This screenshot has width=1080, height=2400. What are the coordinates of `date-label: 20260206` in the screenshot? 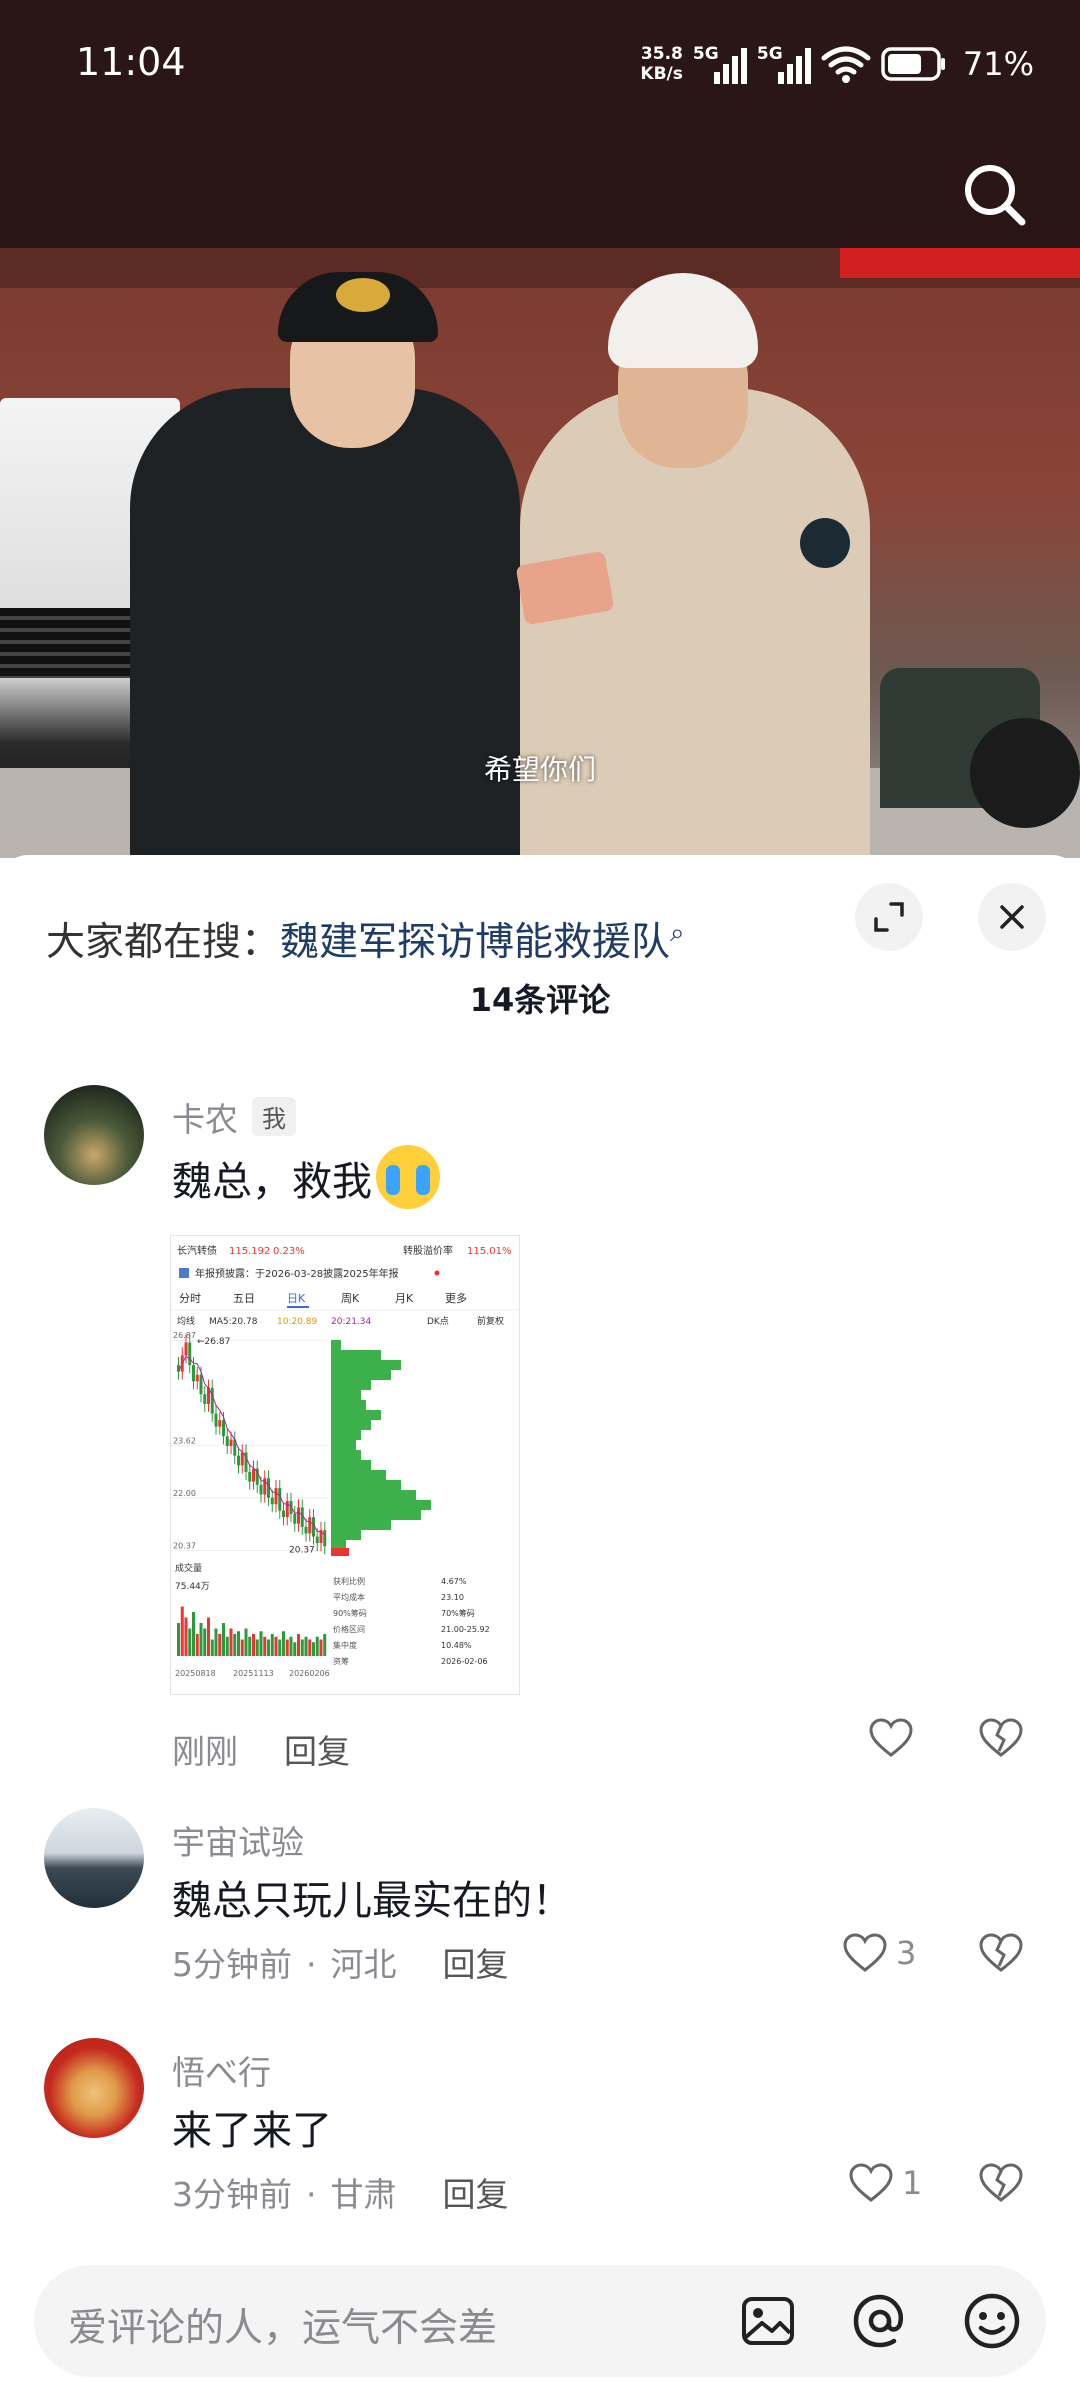 It's located at (309, 1673).